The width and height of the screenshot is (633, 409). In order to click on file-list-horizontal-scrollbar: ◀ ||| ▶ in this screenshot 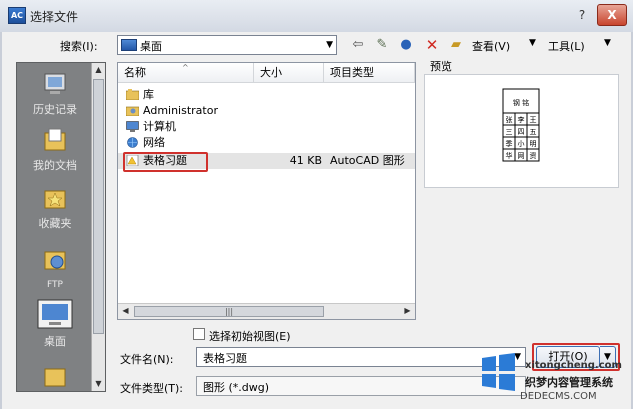, I will do `click(266, 311)`.